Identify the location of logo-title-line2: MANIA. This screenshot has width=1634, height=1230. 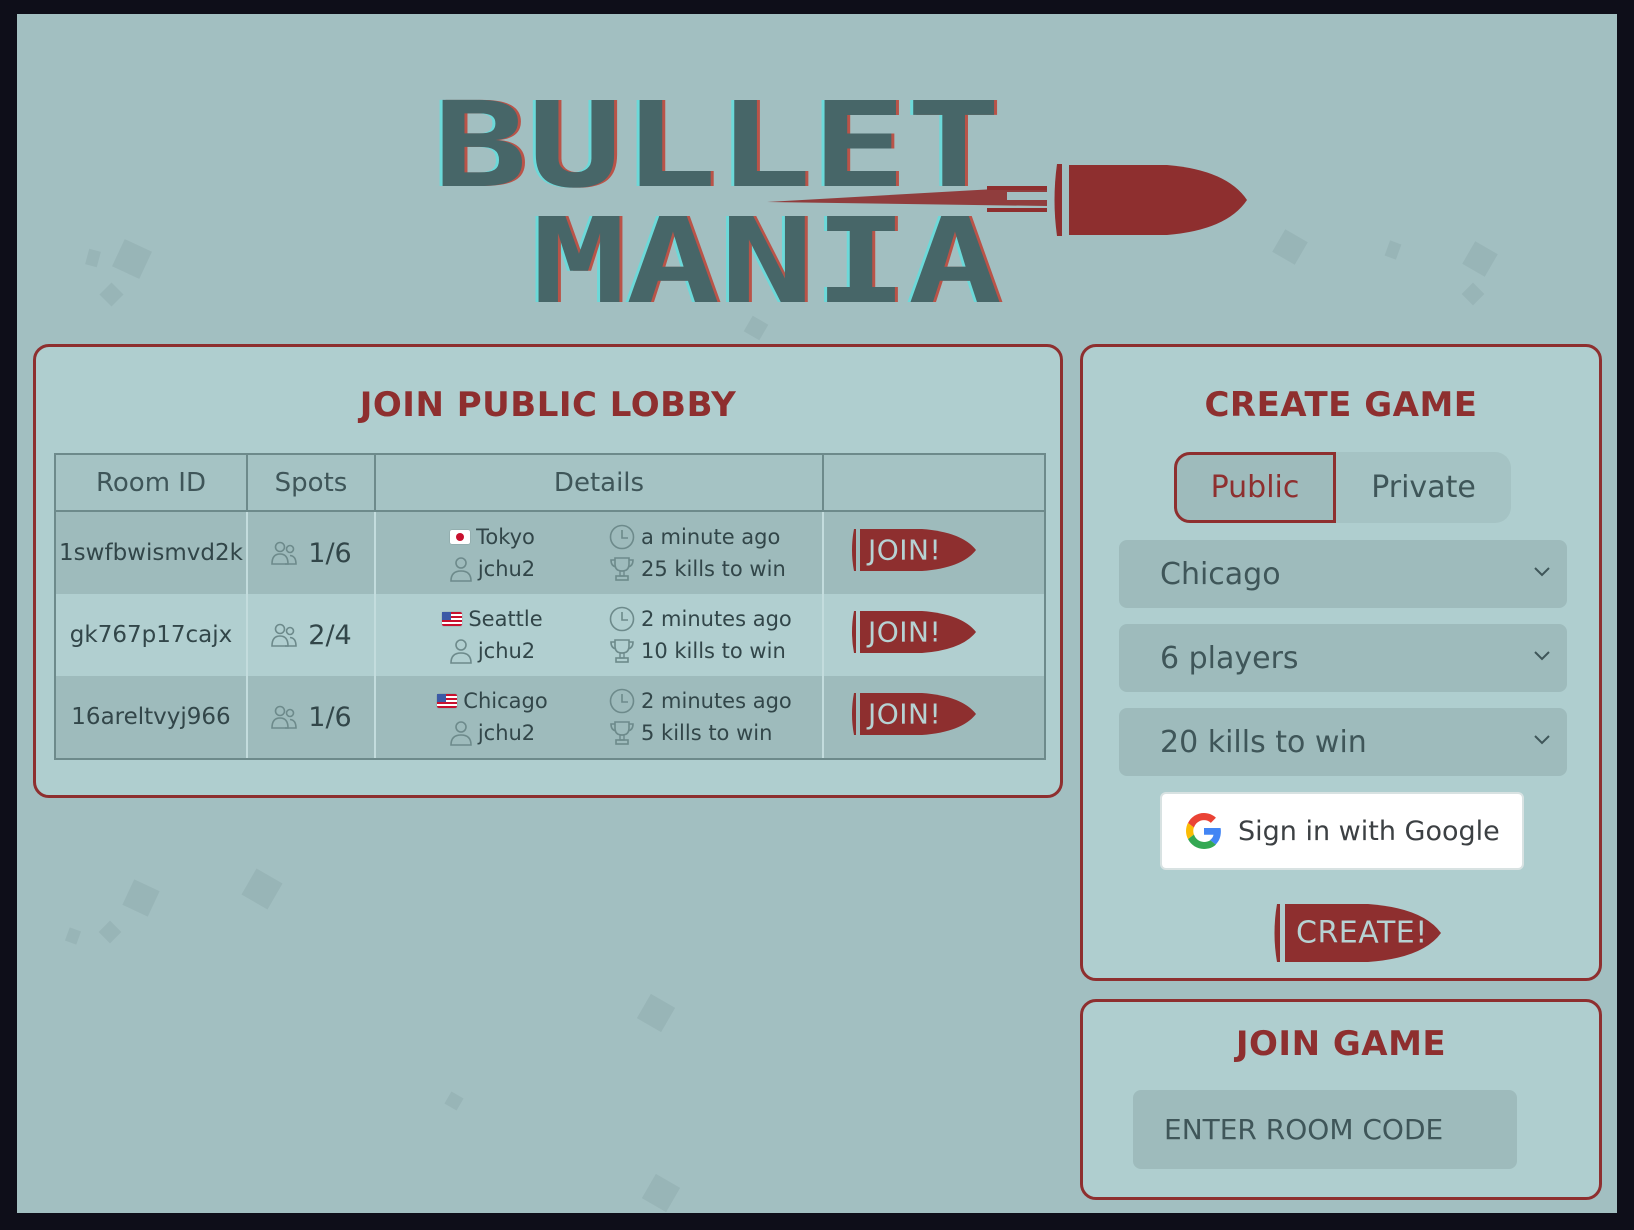
(767, 258).